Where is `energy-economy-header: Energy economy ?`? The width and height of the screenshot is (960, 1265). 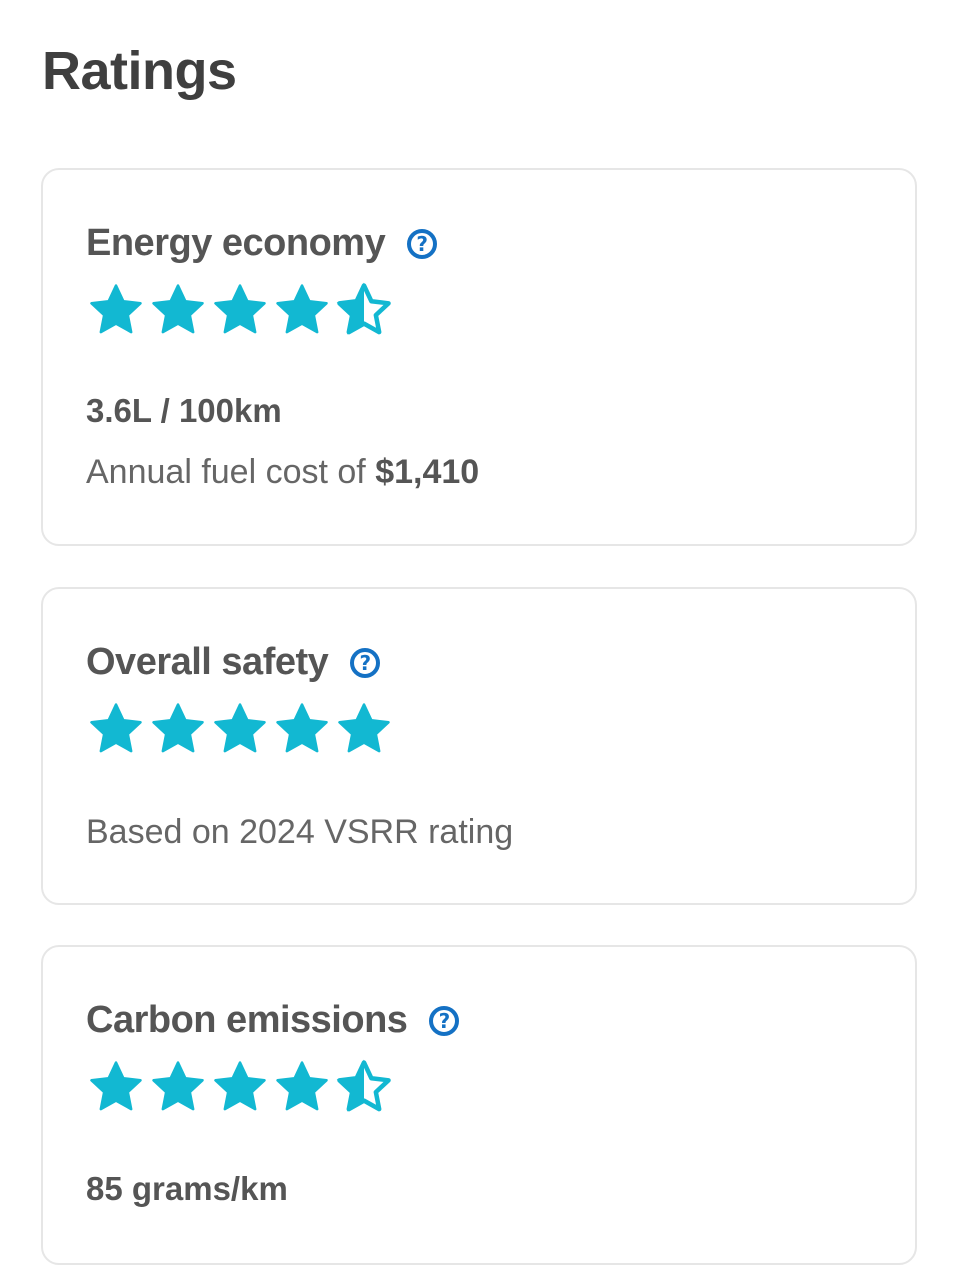
energy-economy-header: Energy economy ? is located at coordinates (262, 243).